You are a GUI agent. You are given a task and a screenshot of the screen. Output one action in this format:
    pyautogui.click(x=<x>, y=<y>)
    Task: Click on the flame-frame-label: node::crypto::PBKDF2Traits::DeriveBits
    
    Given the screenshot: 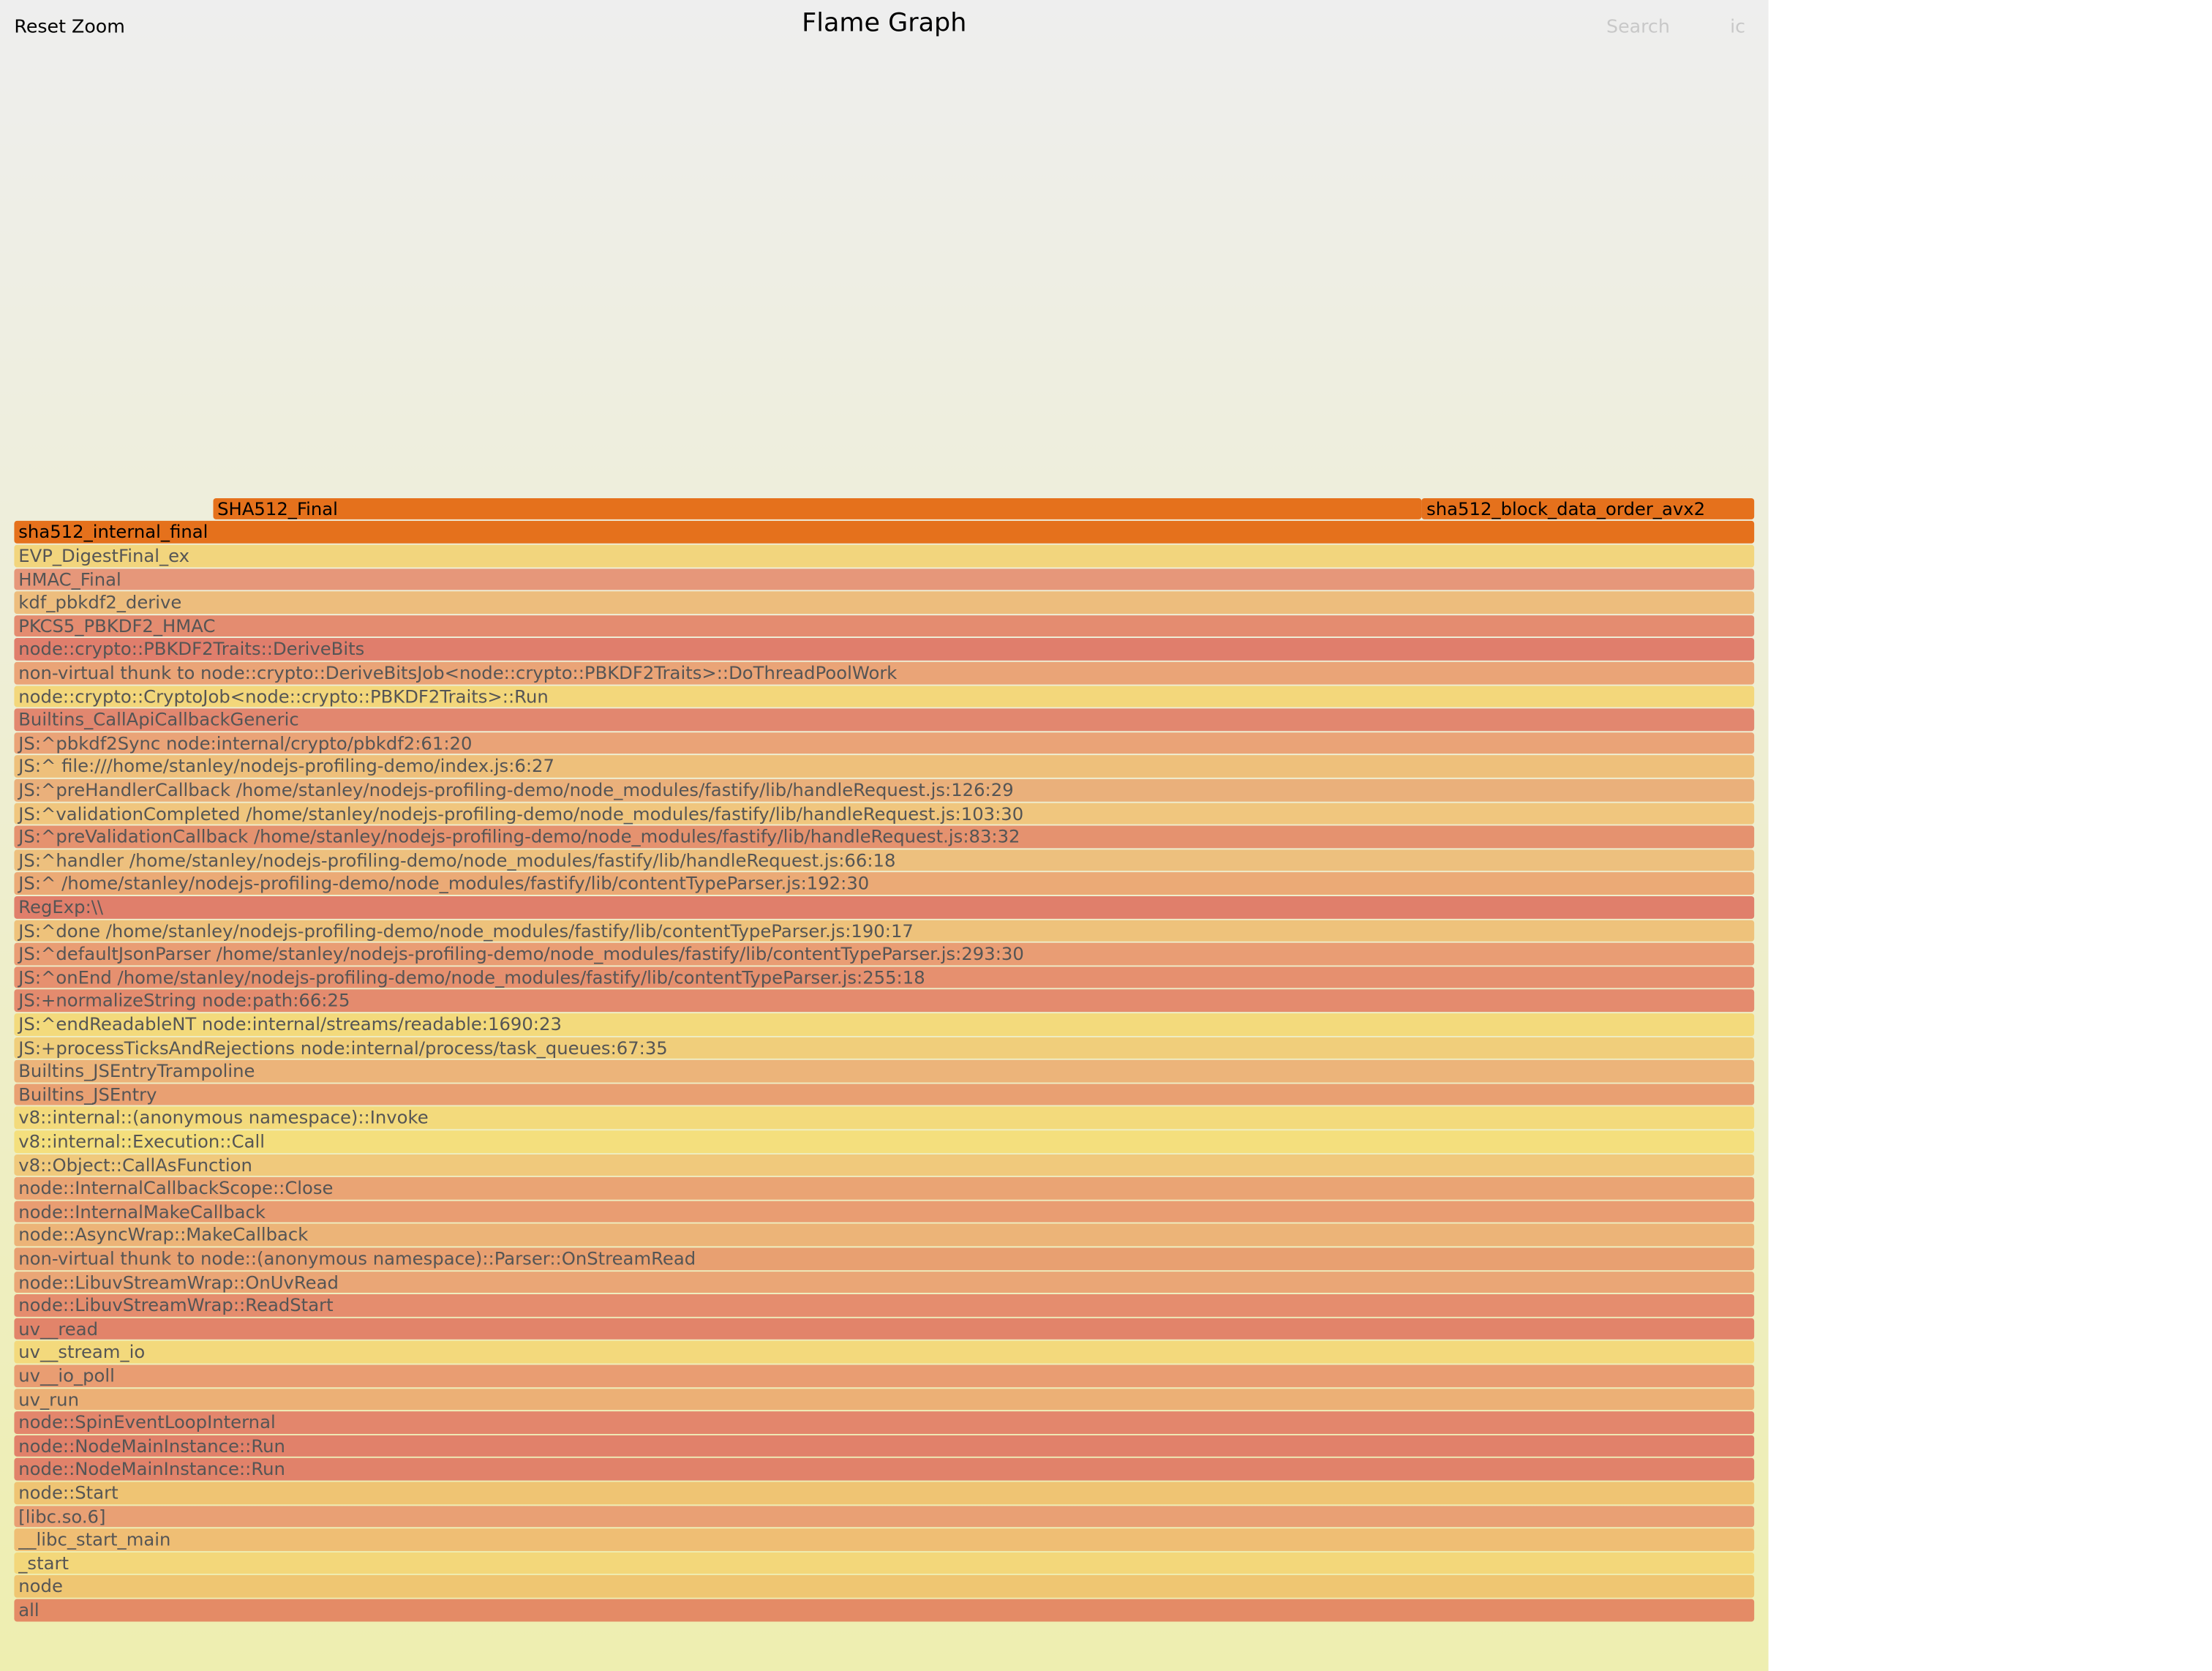 What is the action you would take?
    pyautogui.click(x=191, y=649)
    